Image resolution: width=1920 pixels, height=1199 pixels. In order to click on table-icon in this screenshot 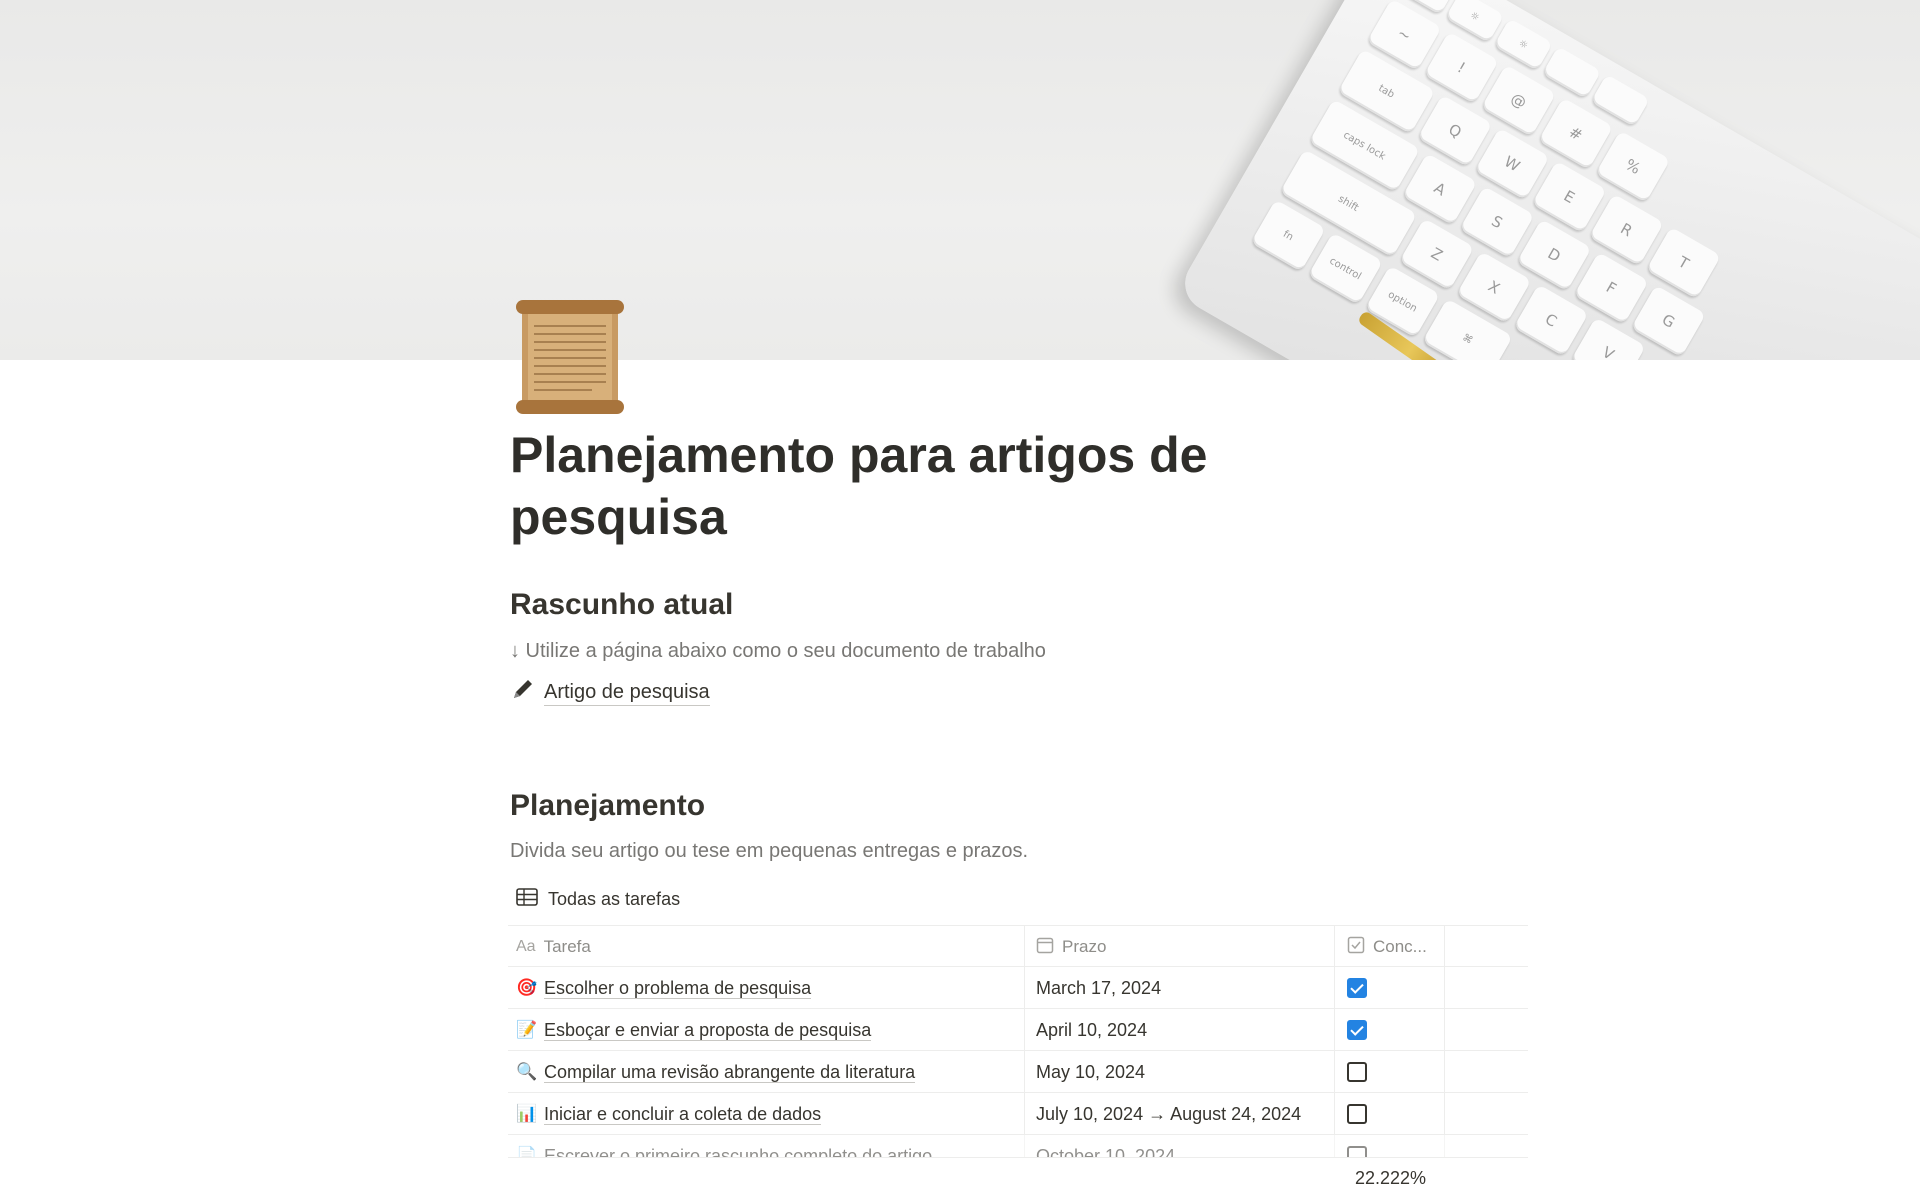, I will do `click(527, 899)`.